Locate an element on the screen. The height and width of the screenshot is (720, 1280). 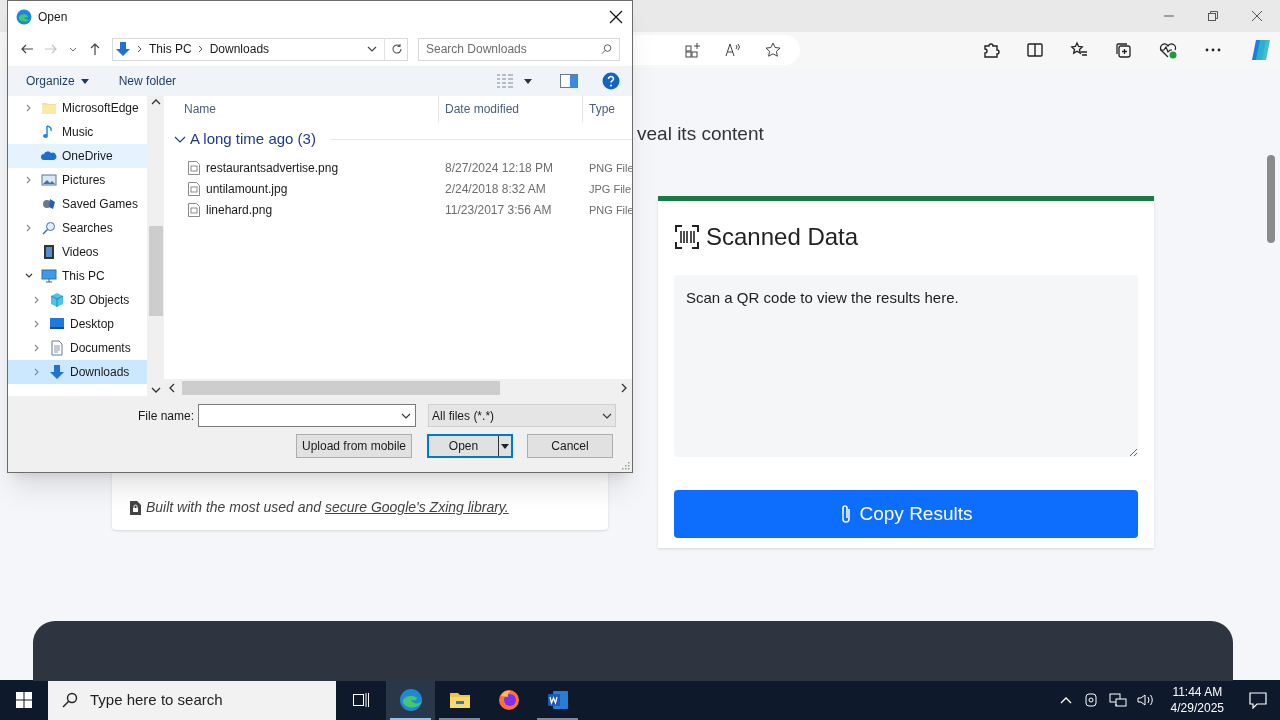
nav-item: Music is located at coordinates (77, 132).